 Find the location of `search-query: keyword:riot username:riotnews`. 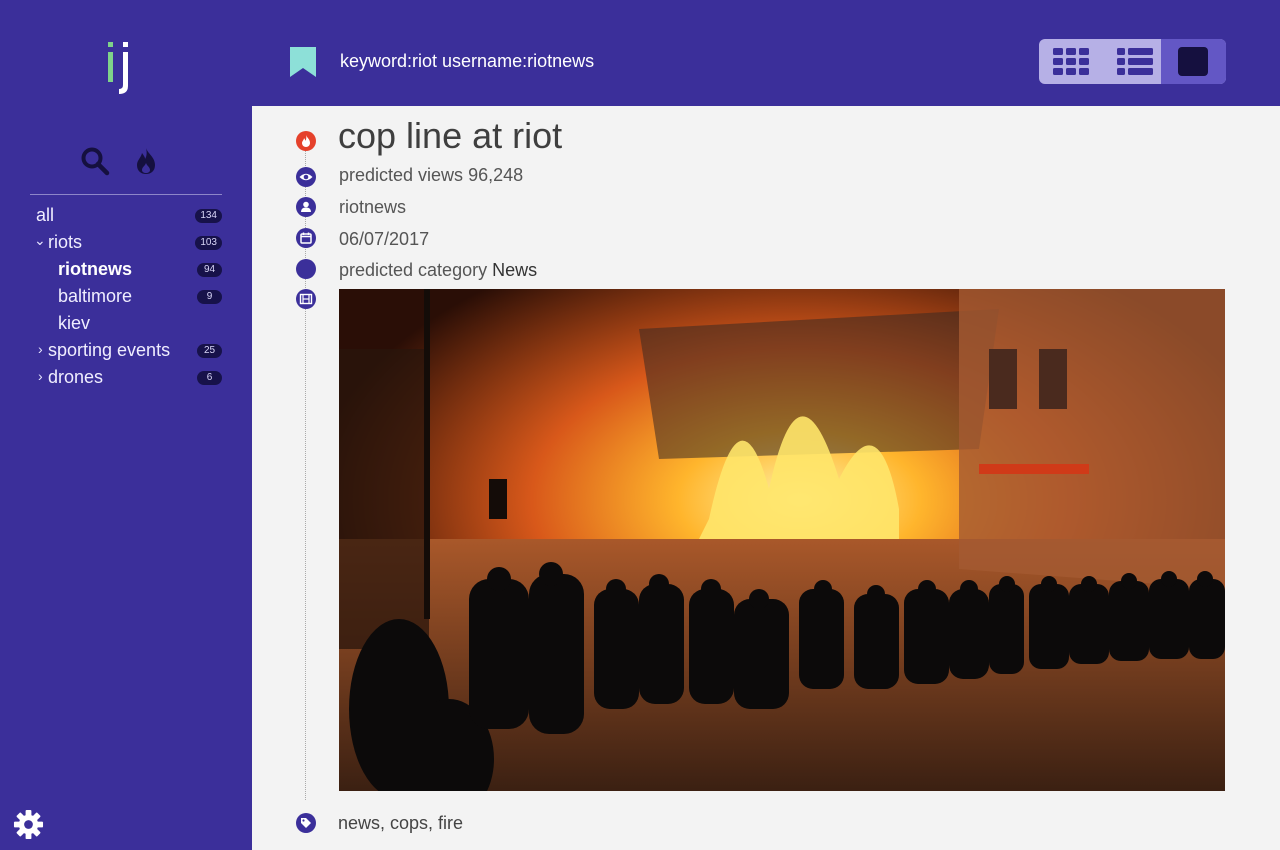

search-query: keyword:riot username:riotnews is located at coordinates (467, 61).